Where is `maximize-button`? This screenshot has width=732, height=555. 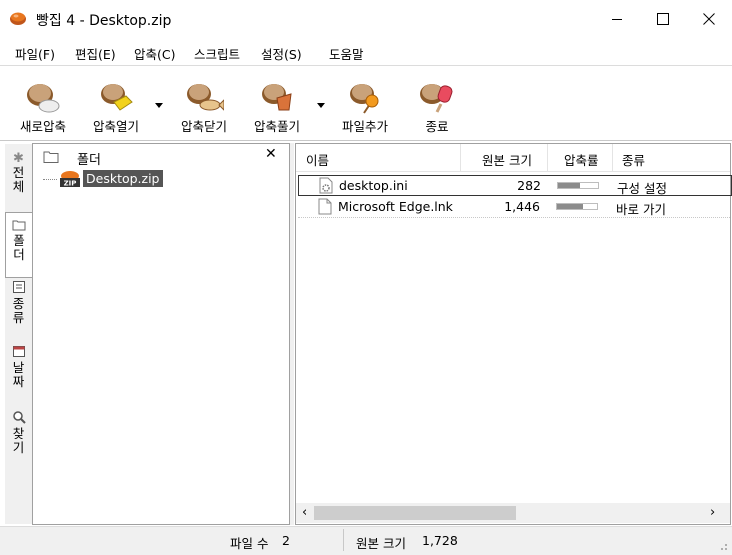 maximize-button is located at coordinates (663, 19).